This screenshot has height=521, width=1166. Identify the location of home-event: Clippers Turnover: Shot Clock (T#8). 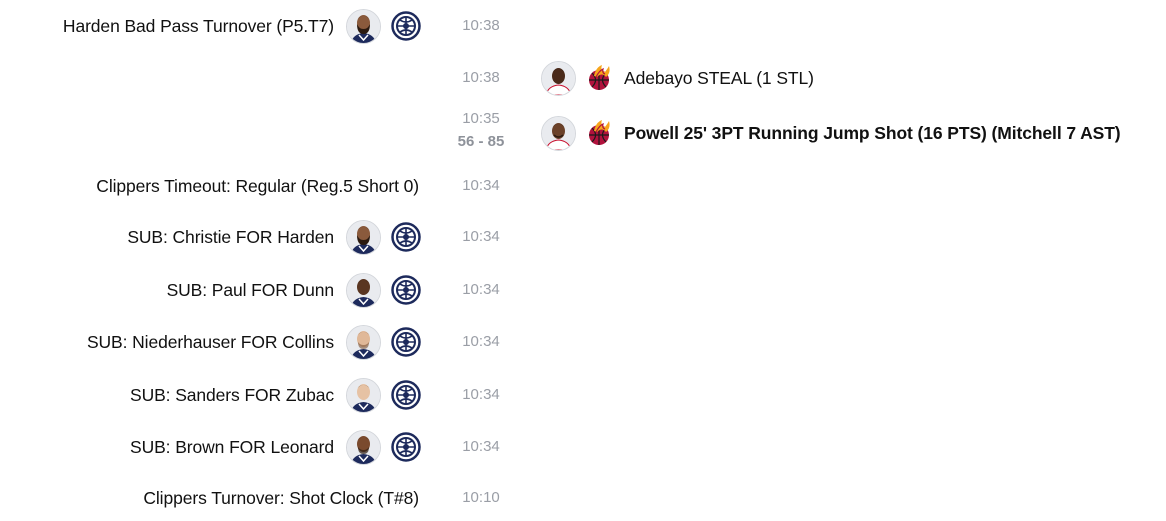
(282, 498).